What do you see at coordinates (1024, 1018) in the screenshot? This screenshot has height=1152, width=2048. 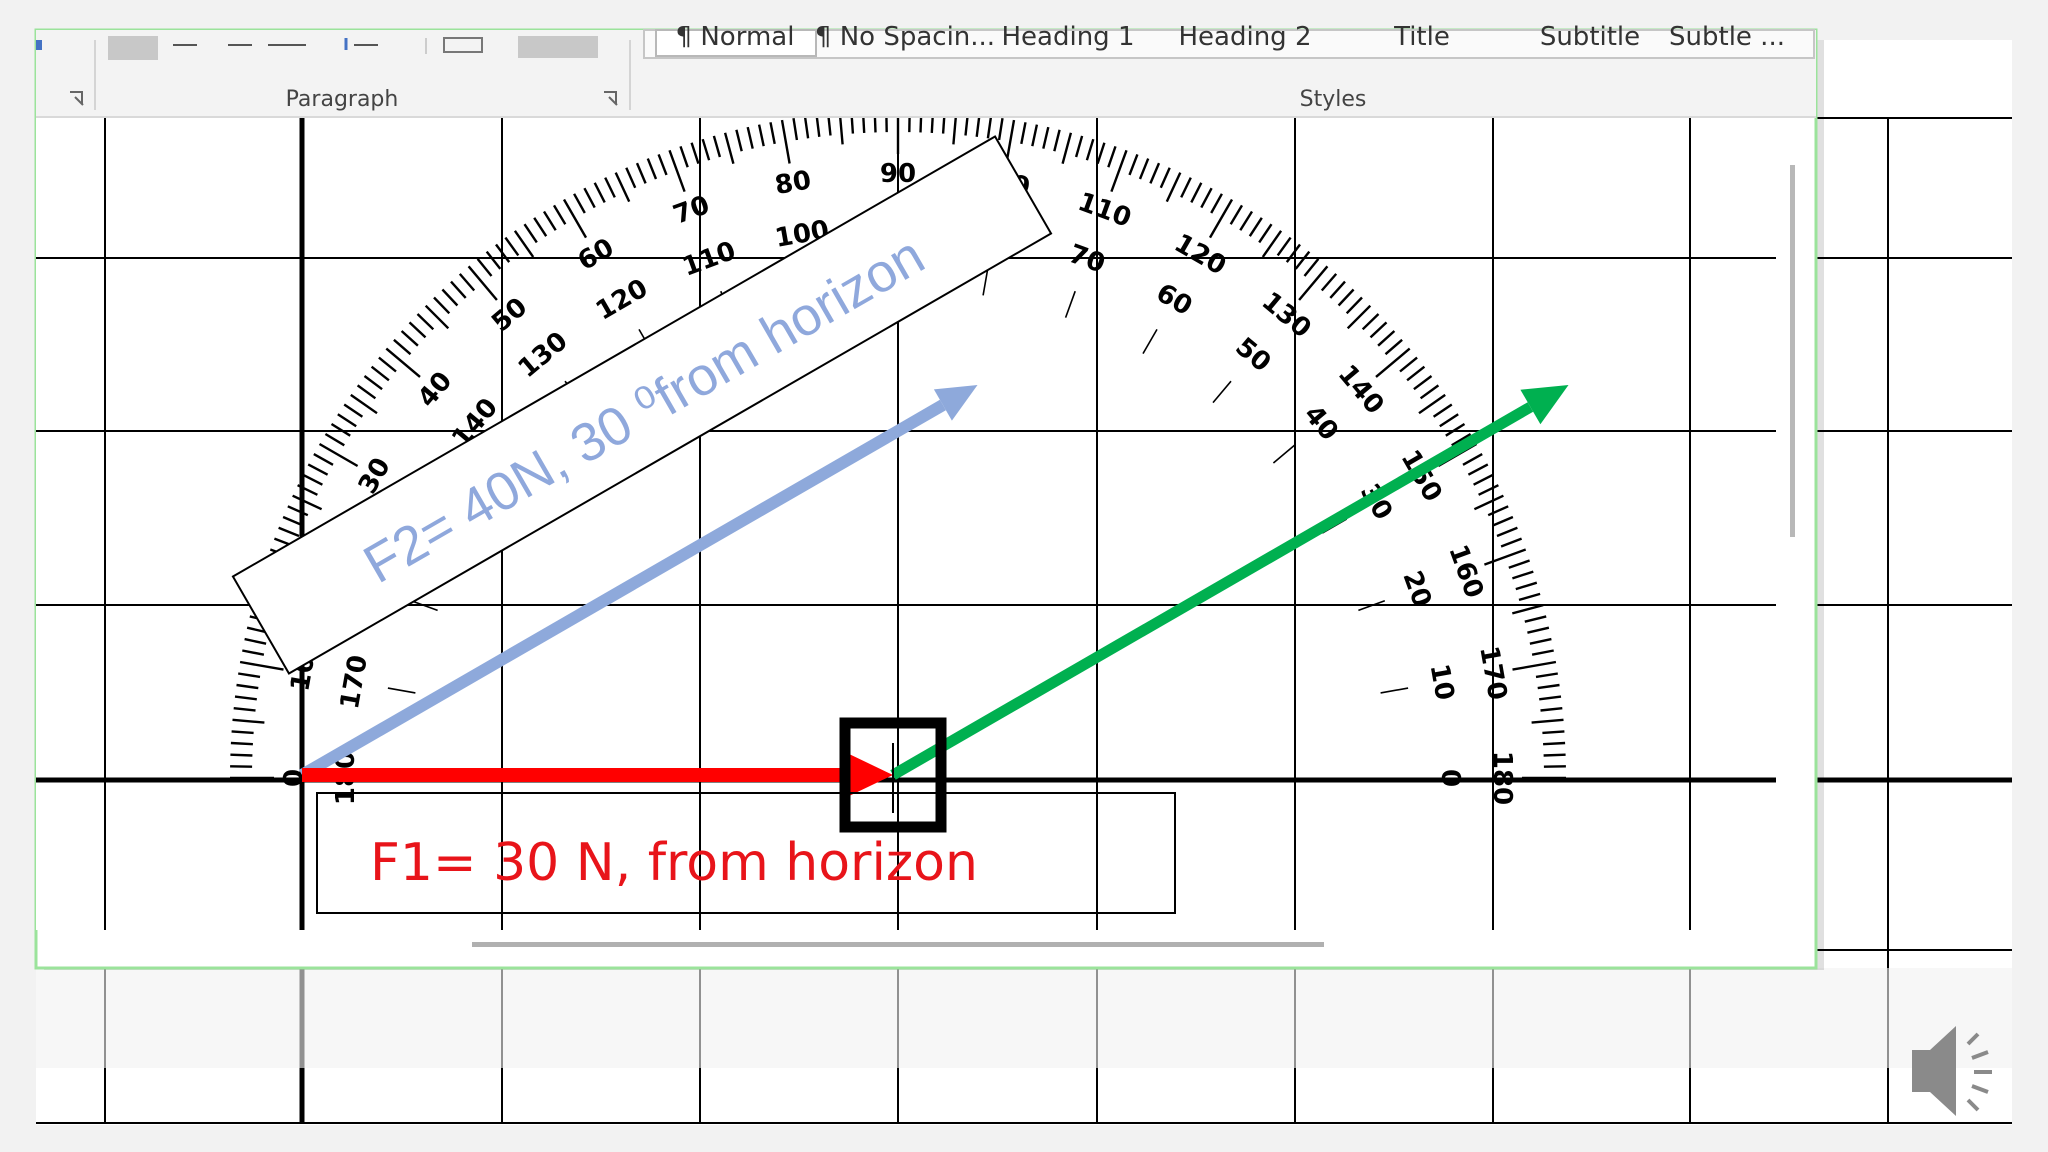 I see `slide-fade-band` at bounding box center [1024, 1018].